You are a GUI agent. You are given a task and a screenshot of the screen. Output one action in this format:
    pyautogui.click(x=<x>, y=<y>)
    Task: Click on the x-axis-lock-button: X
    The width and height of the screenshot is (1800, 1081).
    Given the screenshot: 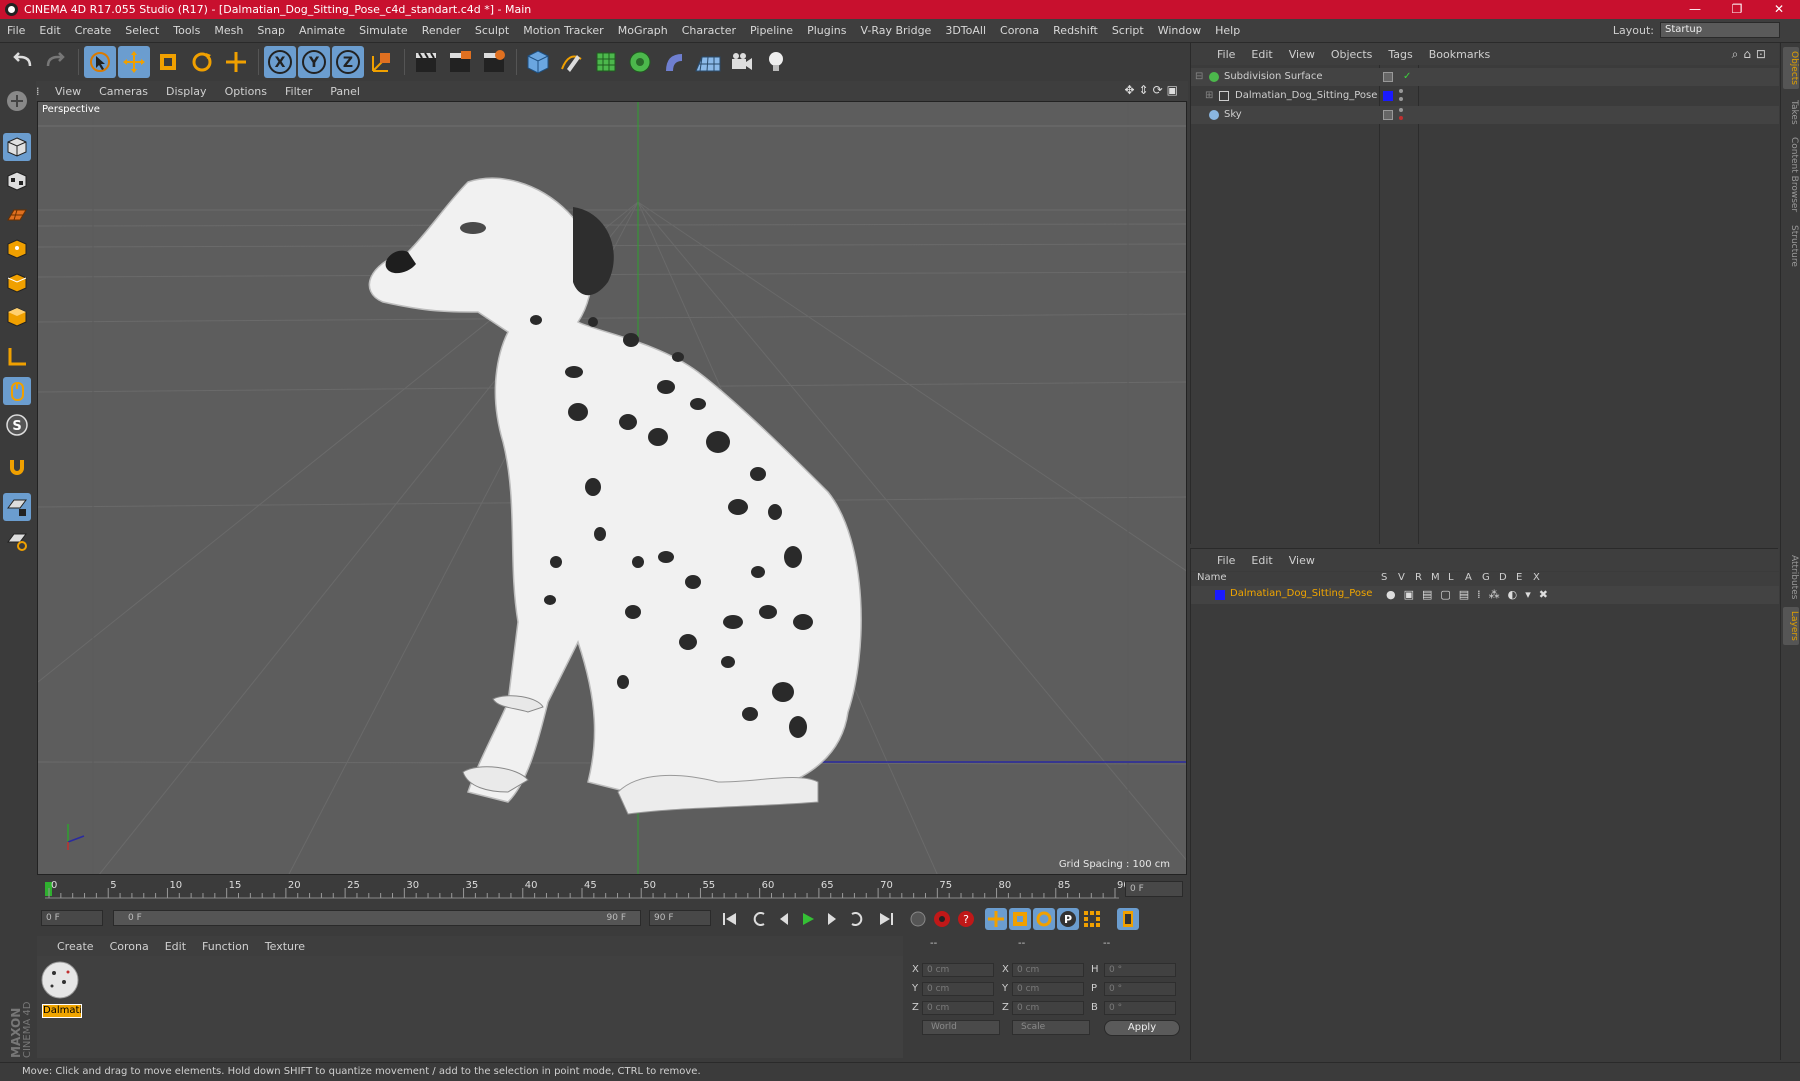 What is the action you would take?
    pyautogui.click(x=280, y=62)
    